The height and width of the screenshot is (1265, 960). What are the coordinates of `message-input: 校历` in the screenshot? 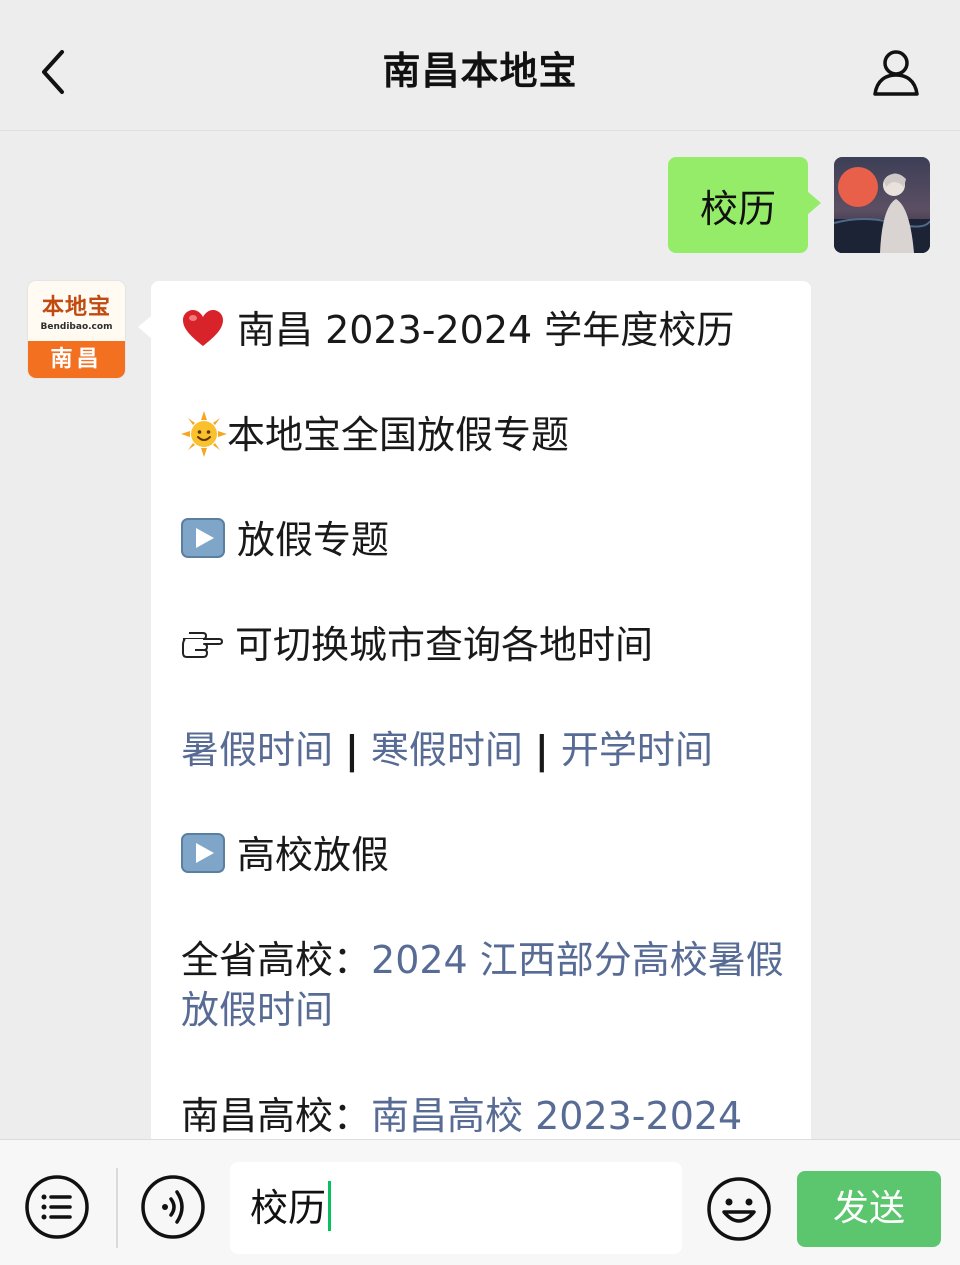 It's located at (456, 1208).